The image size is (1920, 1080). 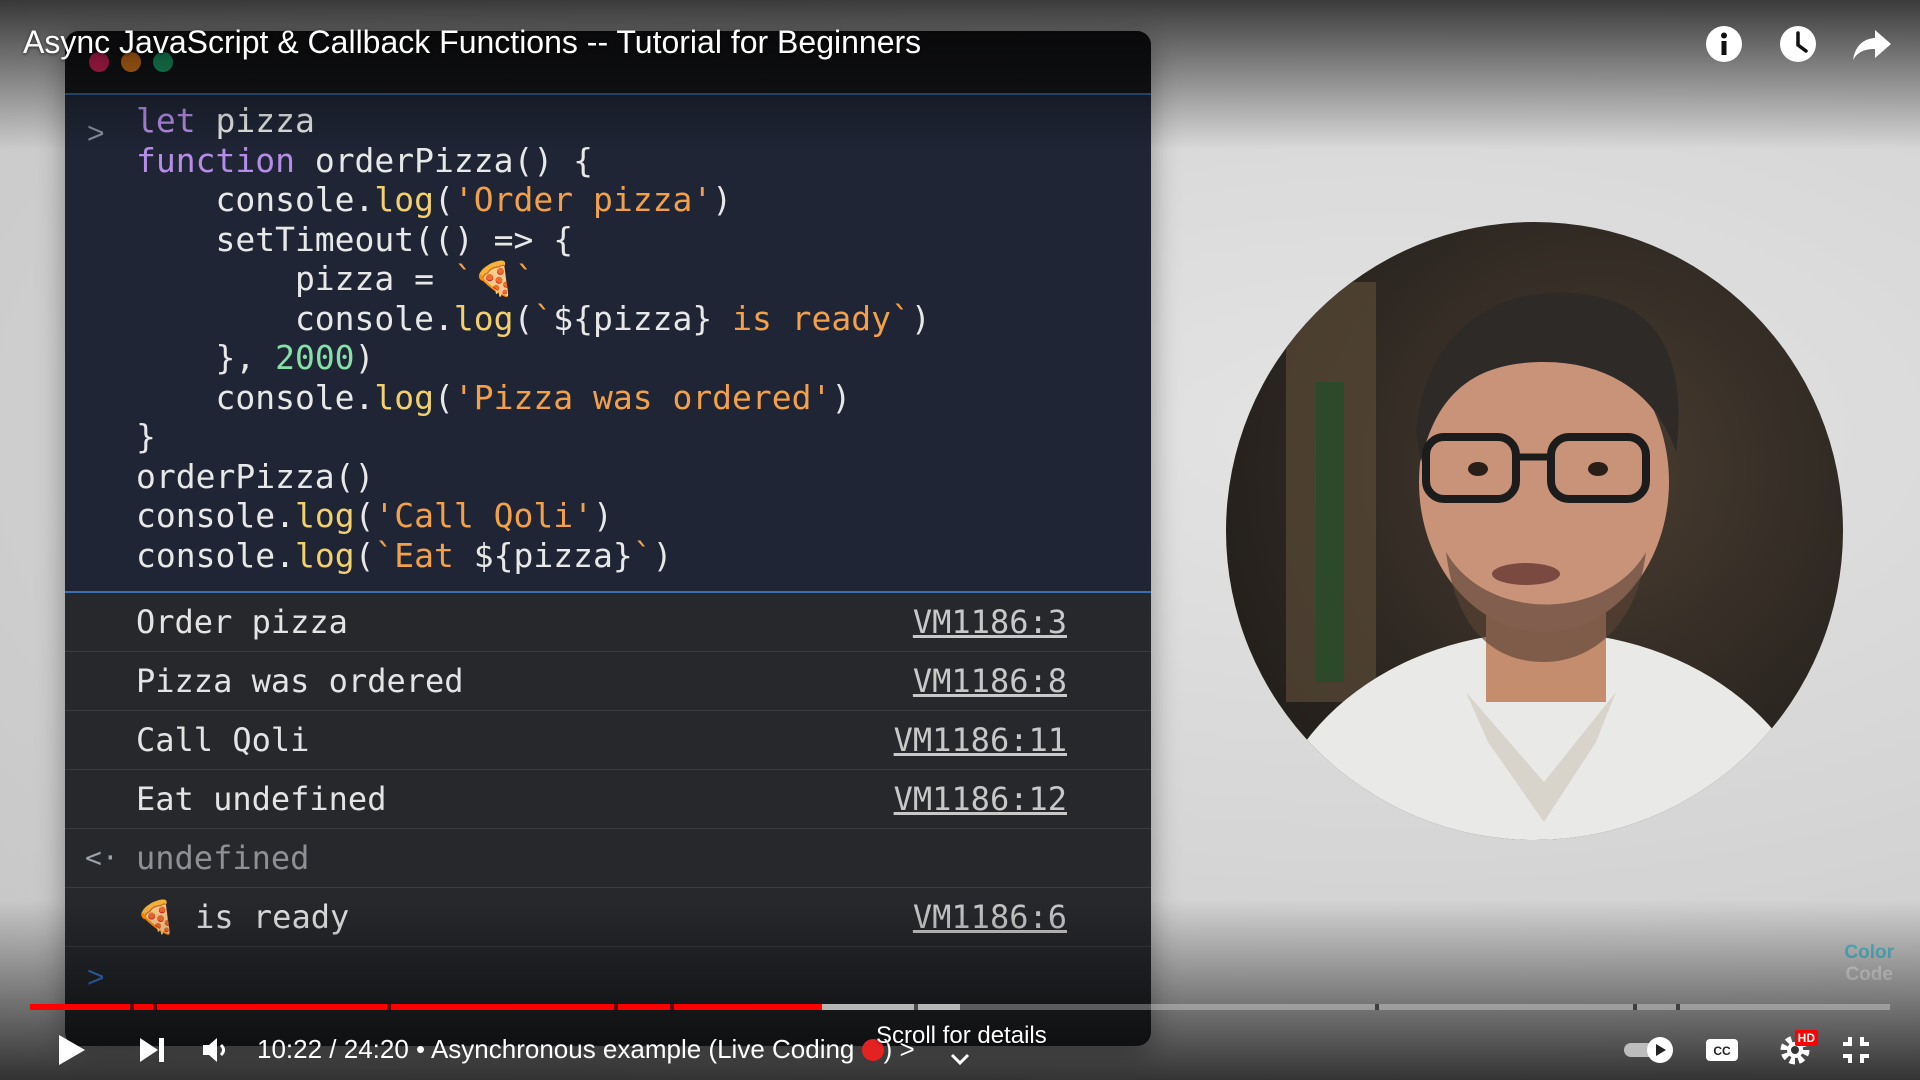 I want to click on share-arrow-icon, so click(x=1872, y=45).